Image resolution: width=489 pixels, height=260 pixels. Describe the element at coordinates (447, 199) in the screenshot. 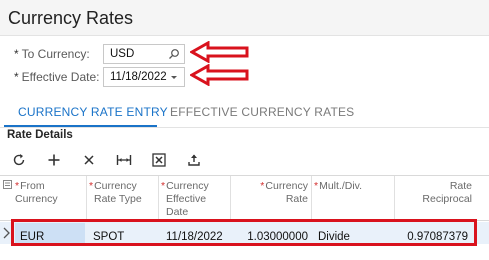

I see `header-line: Reciprocal` at that location.